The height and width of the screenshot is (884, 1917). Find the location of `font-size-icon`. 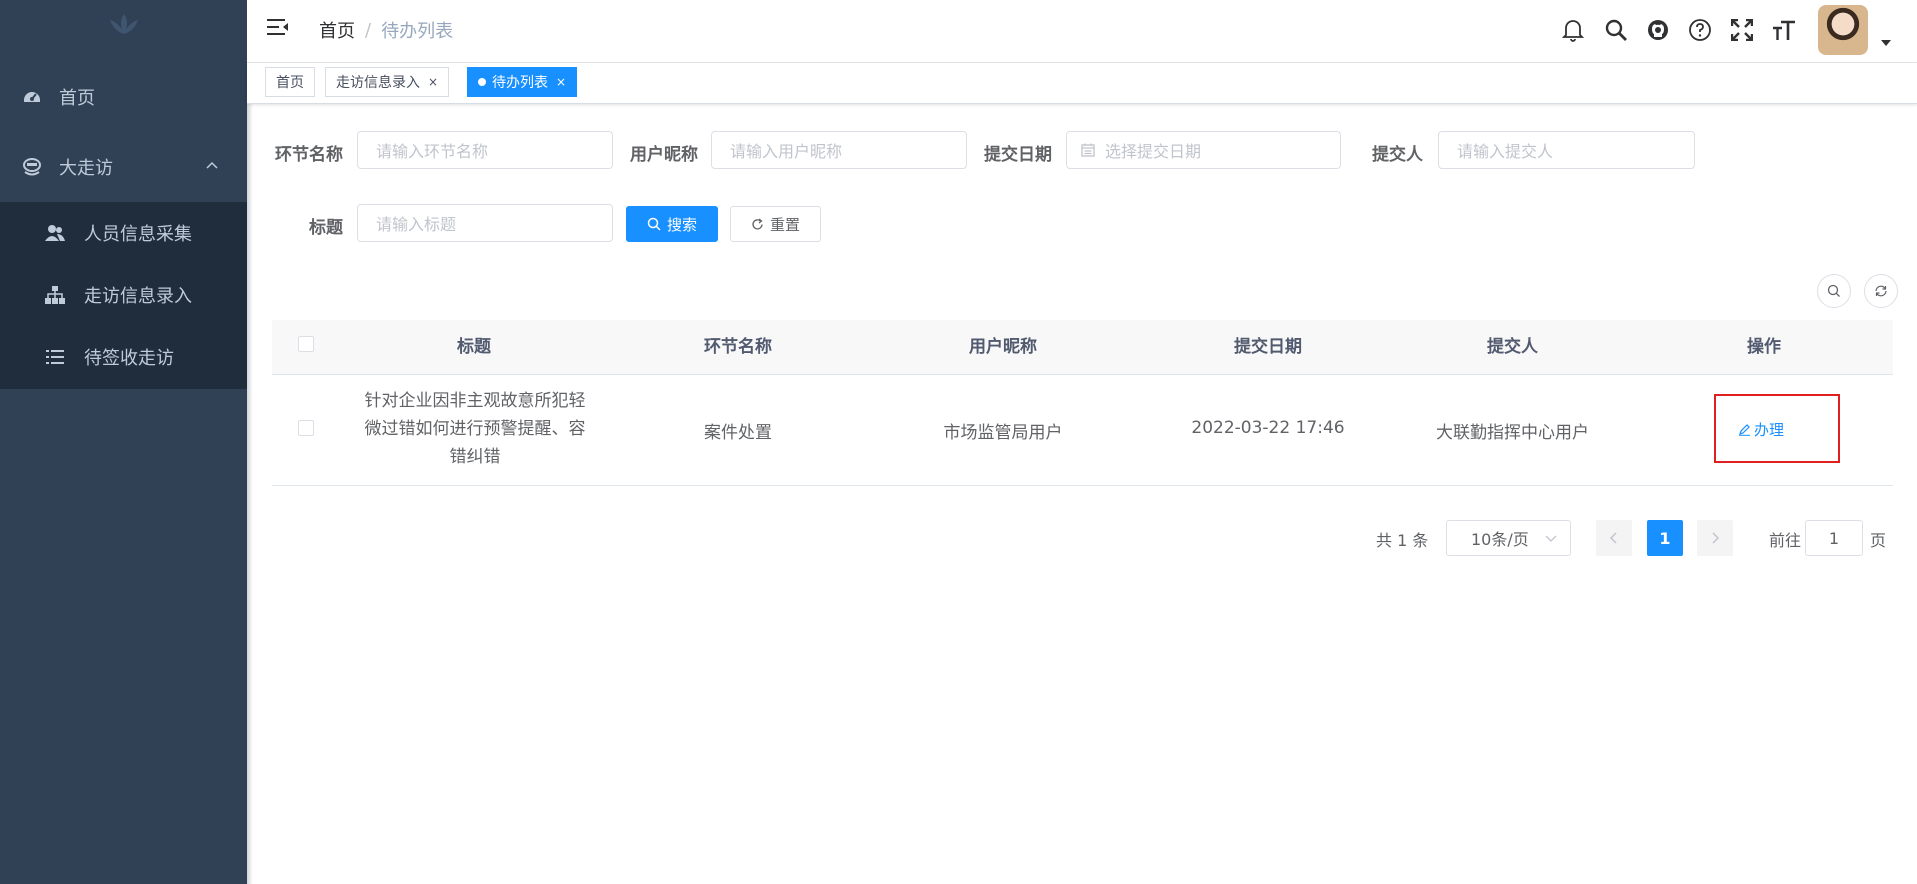

font-size-icon is located at coordinates (1784, 30).